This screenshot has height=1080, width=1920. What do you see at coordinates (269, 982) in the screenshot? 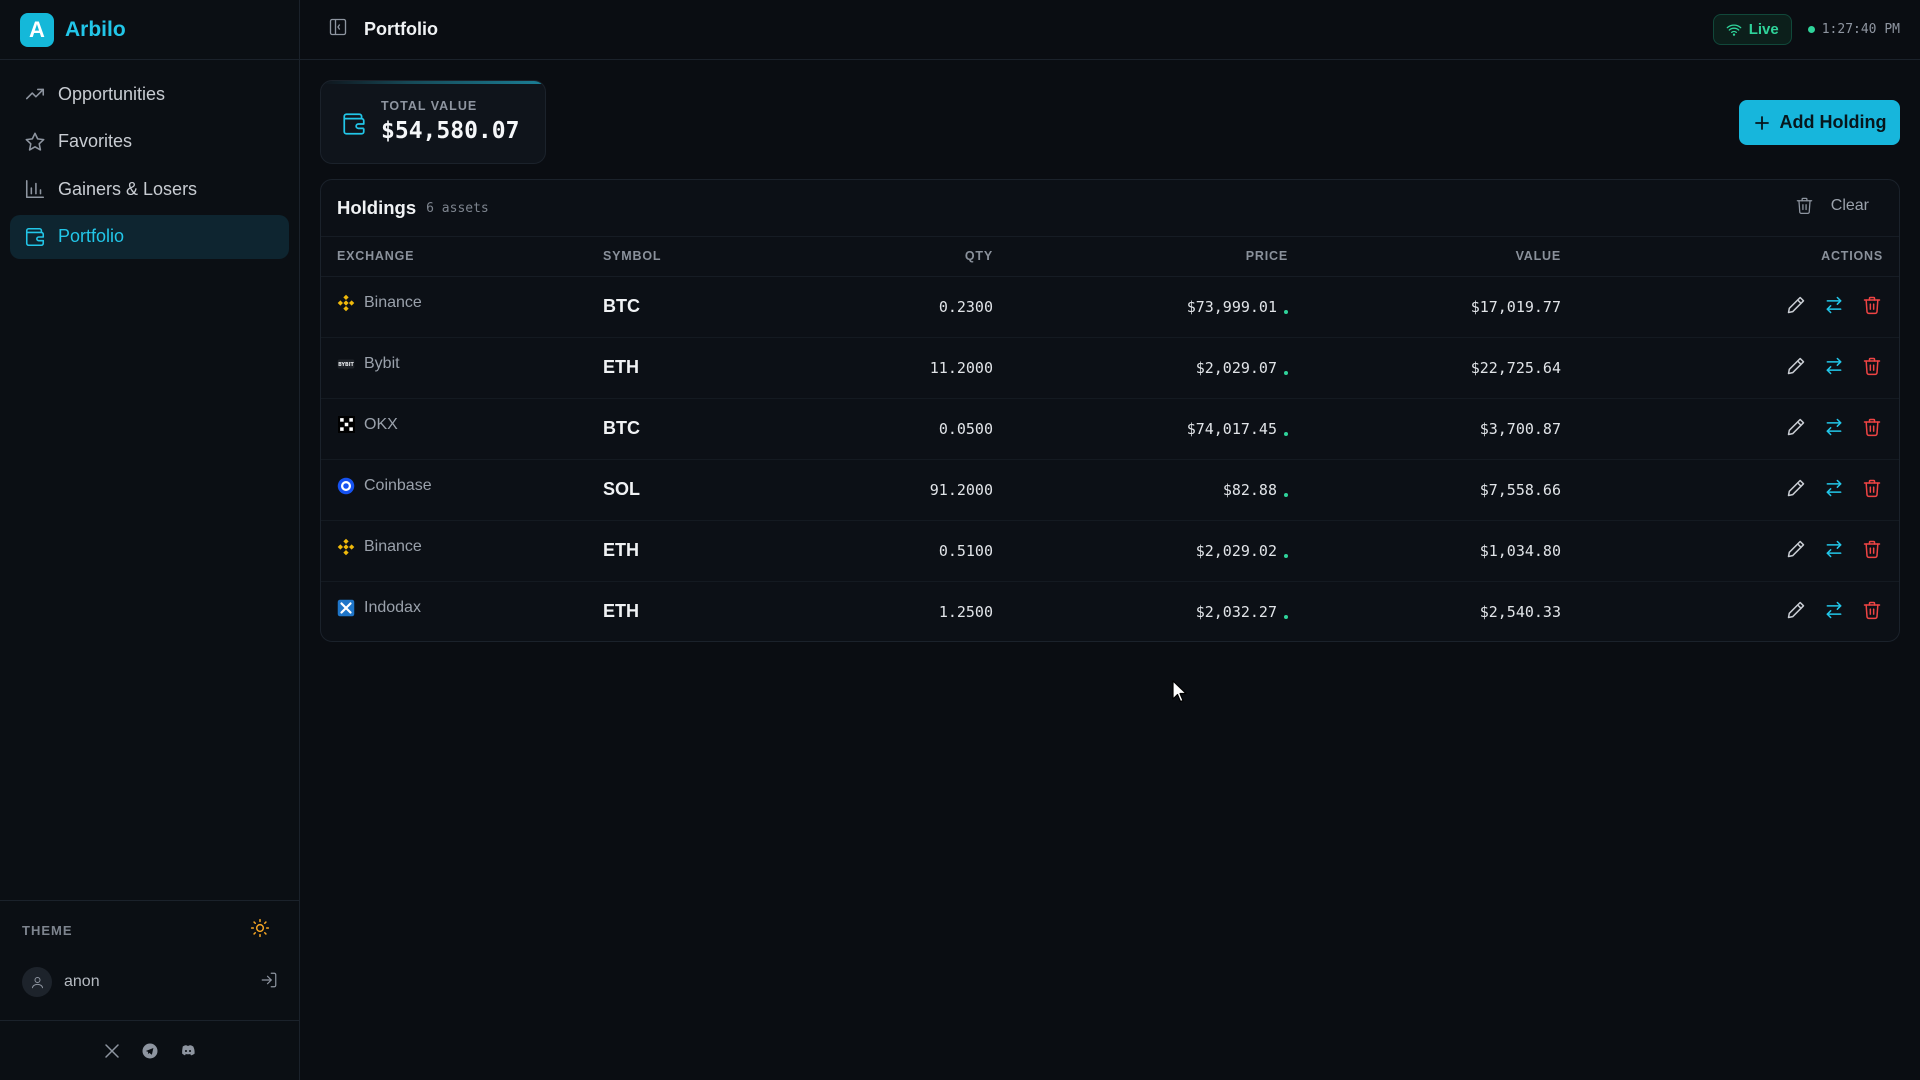
I see `logout-icon` at bounding box center [269, 982].